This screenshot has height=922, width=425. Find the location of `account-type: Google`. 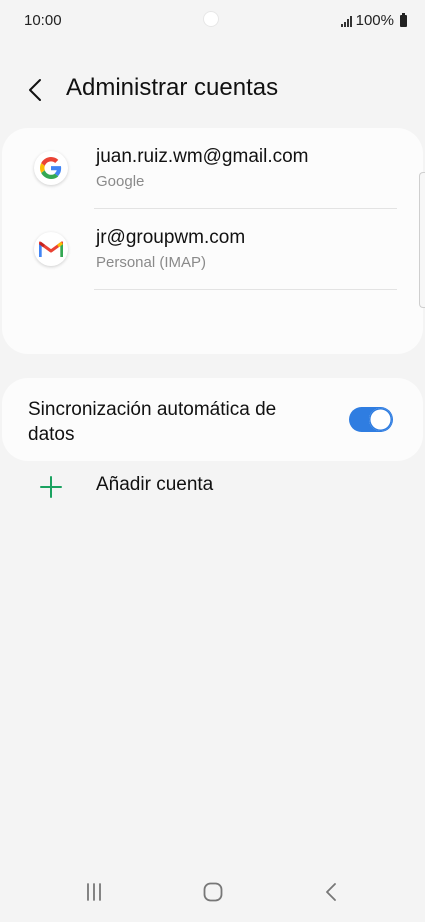

account-type: Google is located at coordinates (120, 181).